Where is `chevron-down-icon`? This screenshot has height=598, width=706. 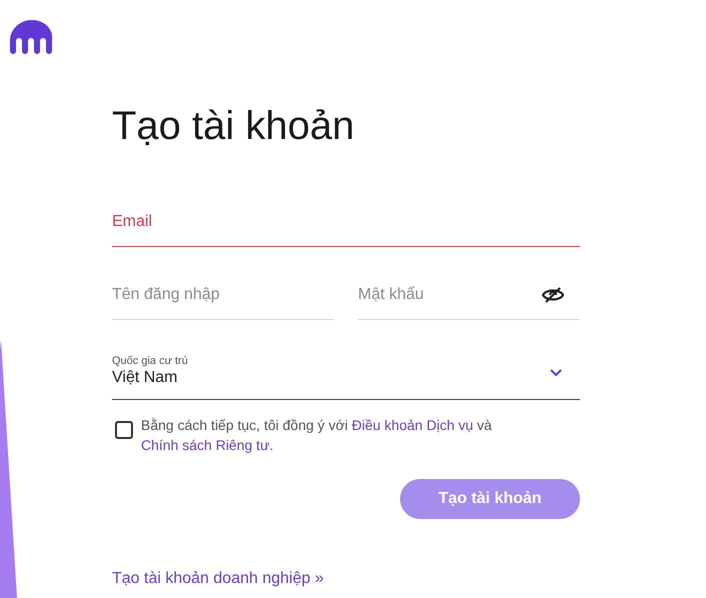 chevron-down-icon is located at coordinates (556, 373).